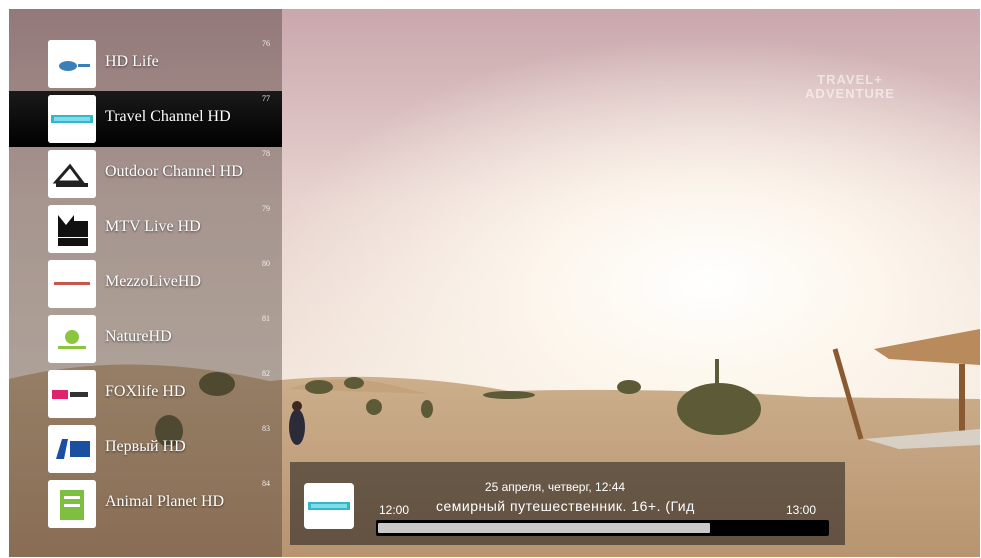 The height and width of the screenshot is (558, 981). Describe the element at coordinates (72, 174) in the screenshot. I see `outdoor-channel-logo-icon` at that location.